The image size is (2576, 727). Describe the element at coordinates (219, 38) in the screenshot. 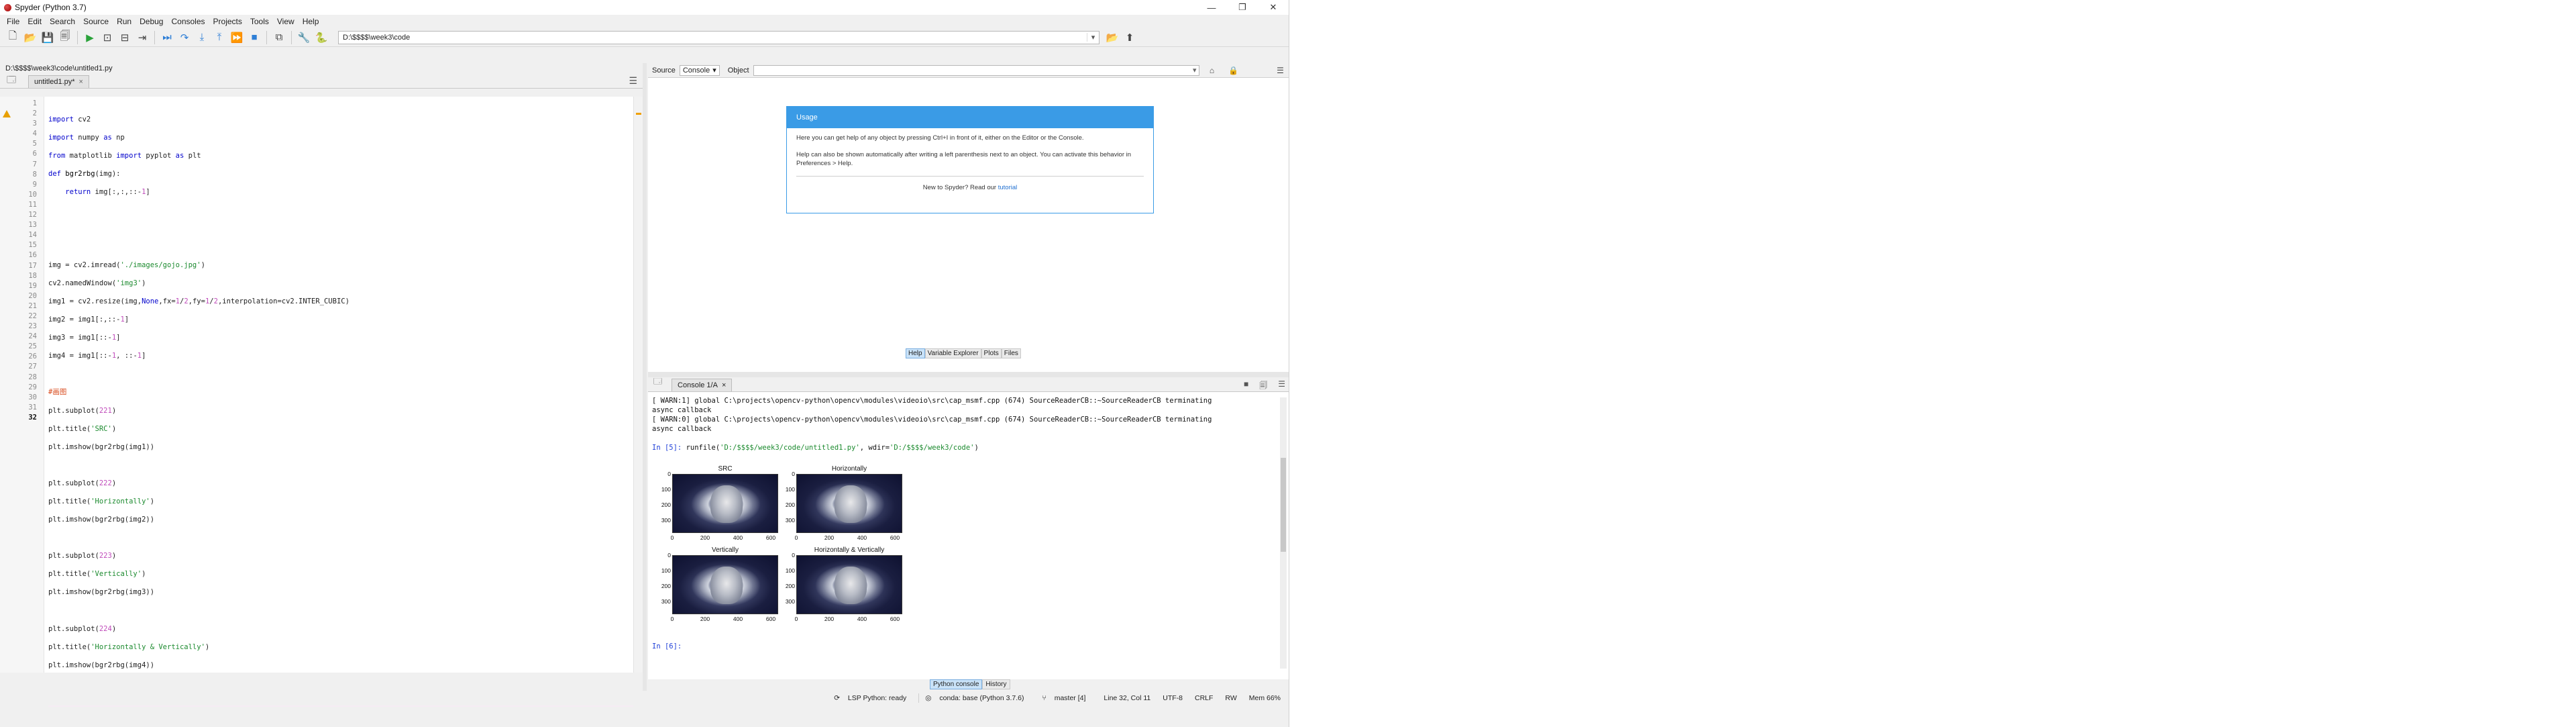

I see `step-return-icon: ⤒` at that location.